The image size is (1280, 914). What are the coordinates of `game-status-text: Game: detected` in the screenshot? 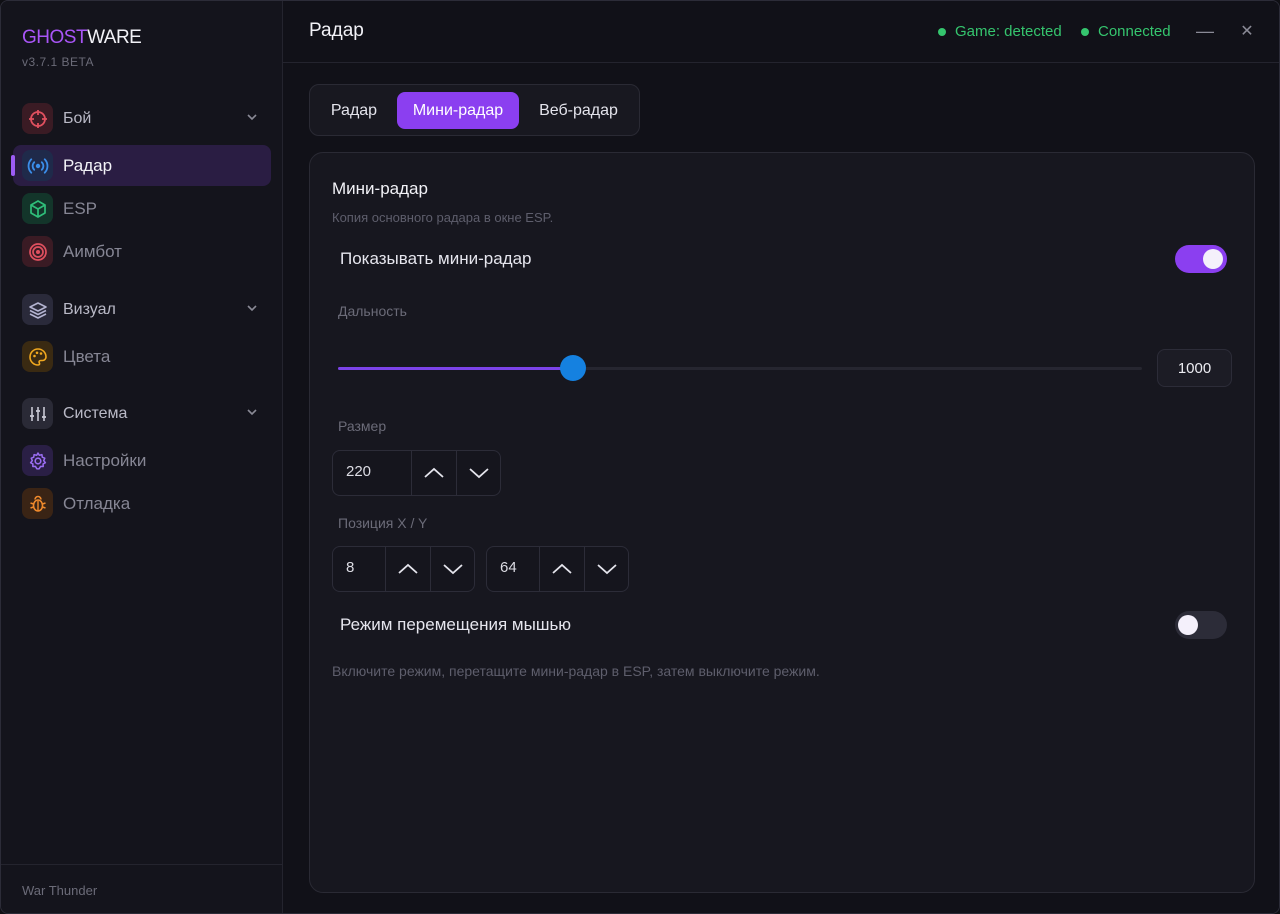 It's located at (1008, 31).